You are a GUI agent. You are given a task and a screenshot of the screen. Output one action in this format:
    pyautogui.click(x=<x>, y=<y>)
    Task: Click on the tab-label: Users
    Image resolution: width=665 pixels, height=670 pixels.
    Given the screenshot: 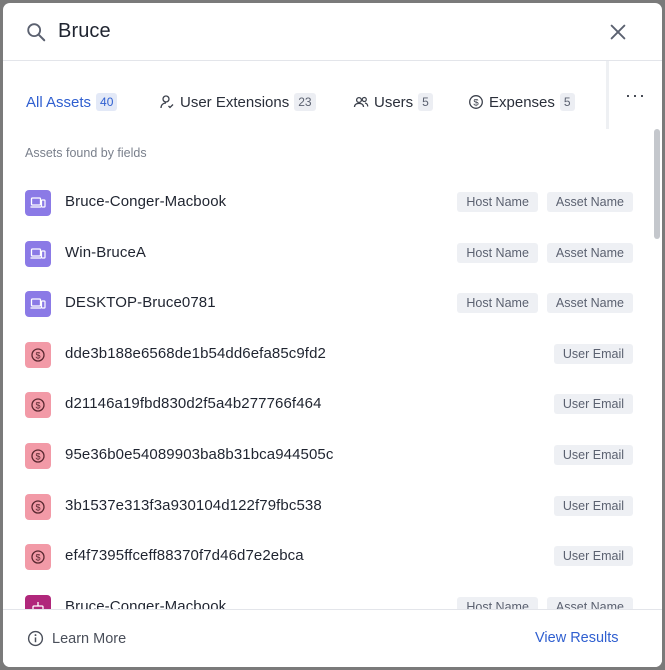 What is the action you would take?
    pyautogui.click(x=394, y=102)
    